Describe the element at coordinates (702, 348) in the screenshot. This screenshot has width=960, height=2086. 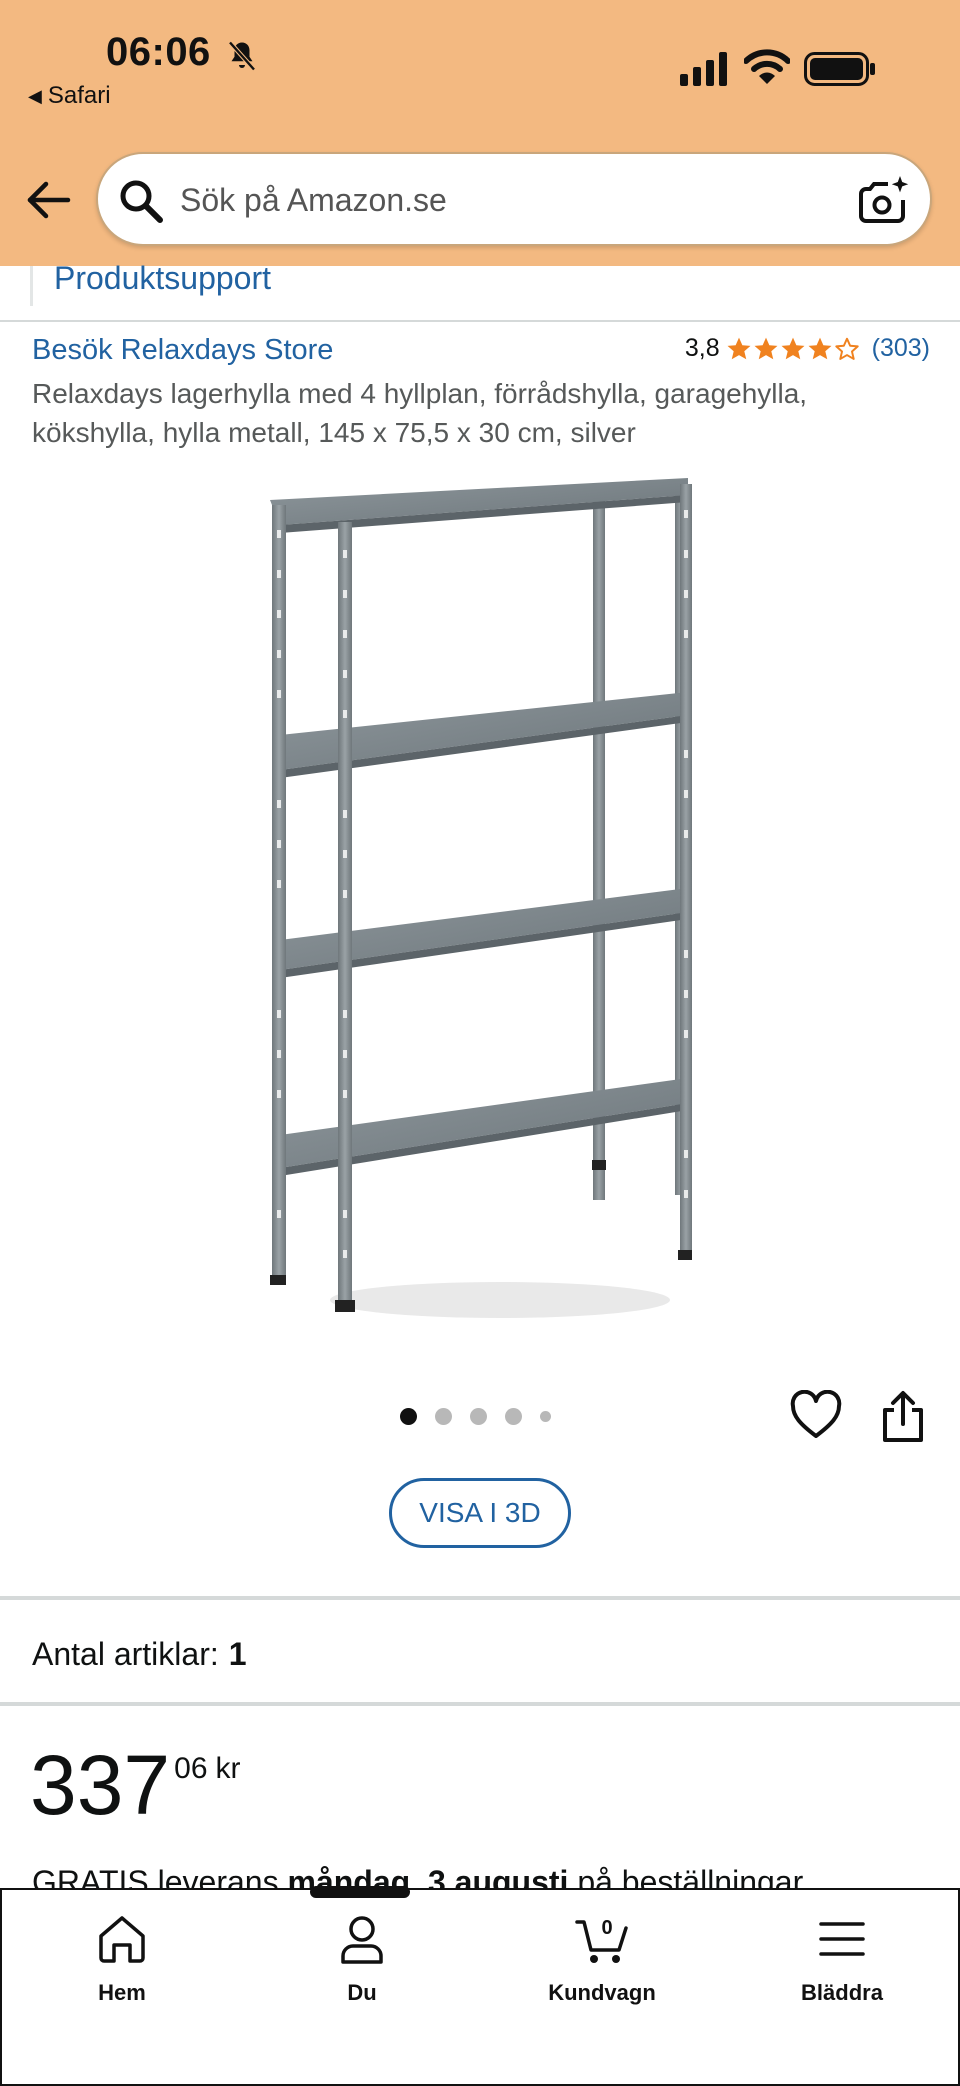
I see `rating-value: 3,8` at that location.